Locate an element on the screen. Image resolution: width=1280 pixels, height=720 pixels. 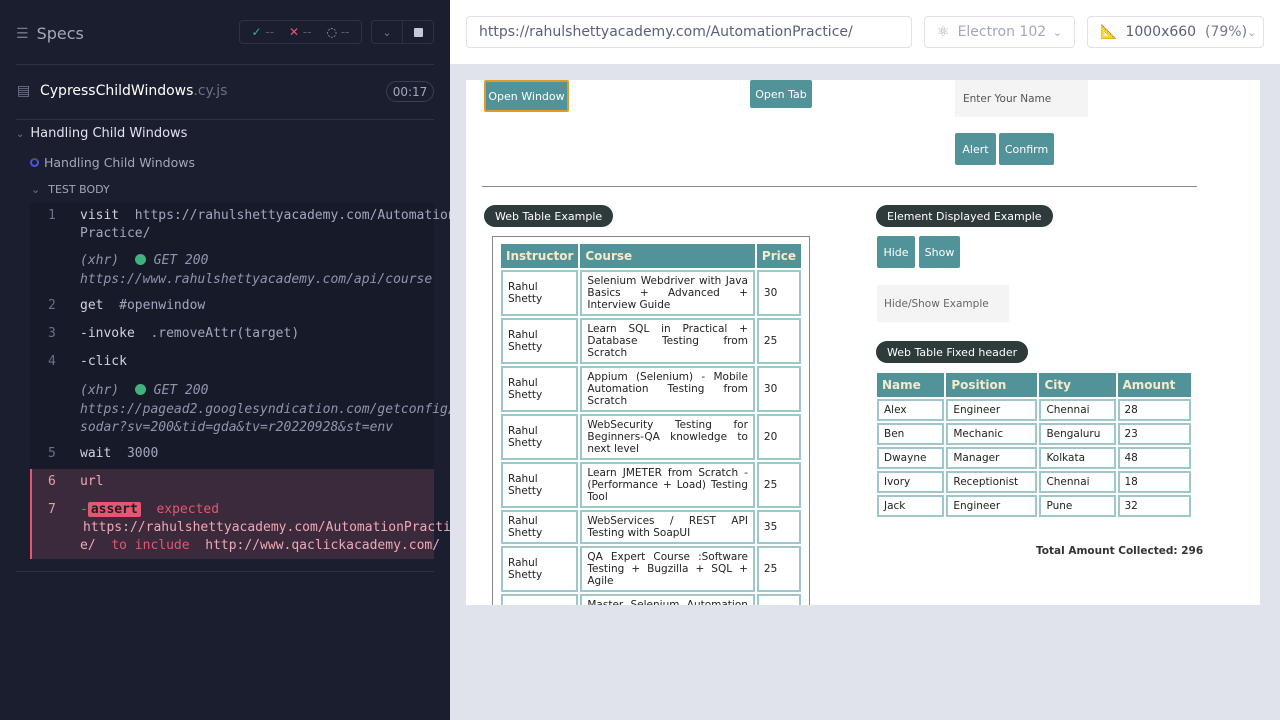
column-header: City is located at coordinates (1077, 385).